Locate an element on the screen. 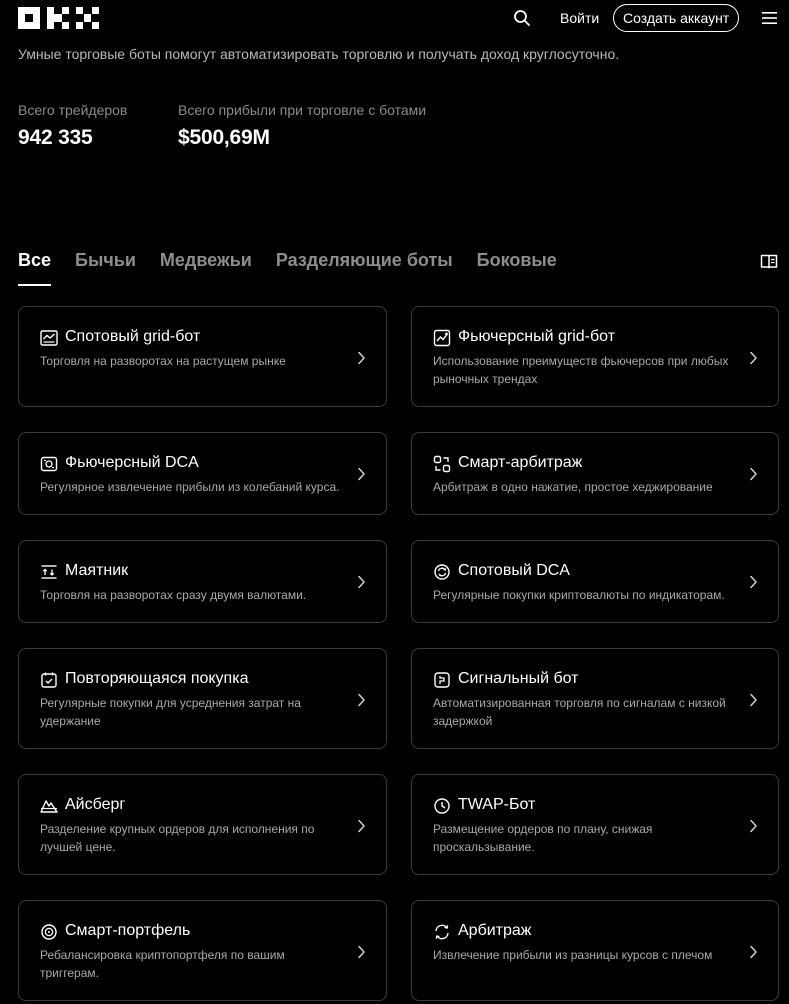  stat-total-traders: Всего трейдеров 942 335 is located at coordinates (72, 126).